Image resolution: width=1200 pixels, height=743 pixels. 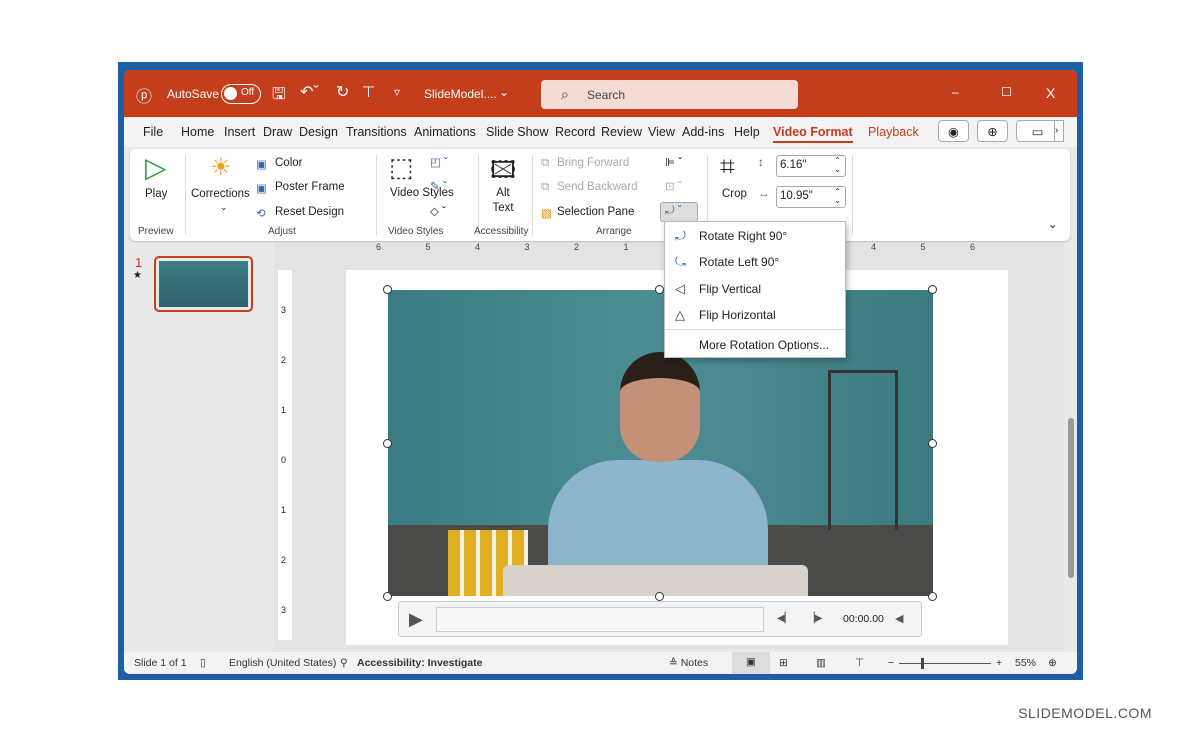 What do you see at coordinates (606, 95) in the screenshot?
I see `search-placeholder: Search` at bounding box center [606, 95].